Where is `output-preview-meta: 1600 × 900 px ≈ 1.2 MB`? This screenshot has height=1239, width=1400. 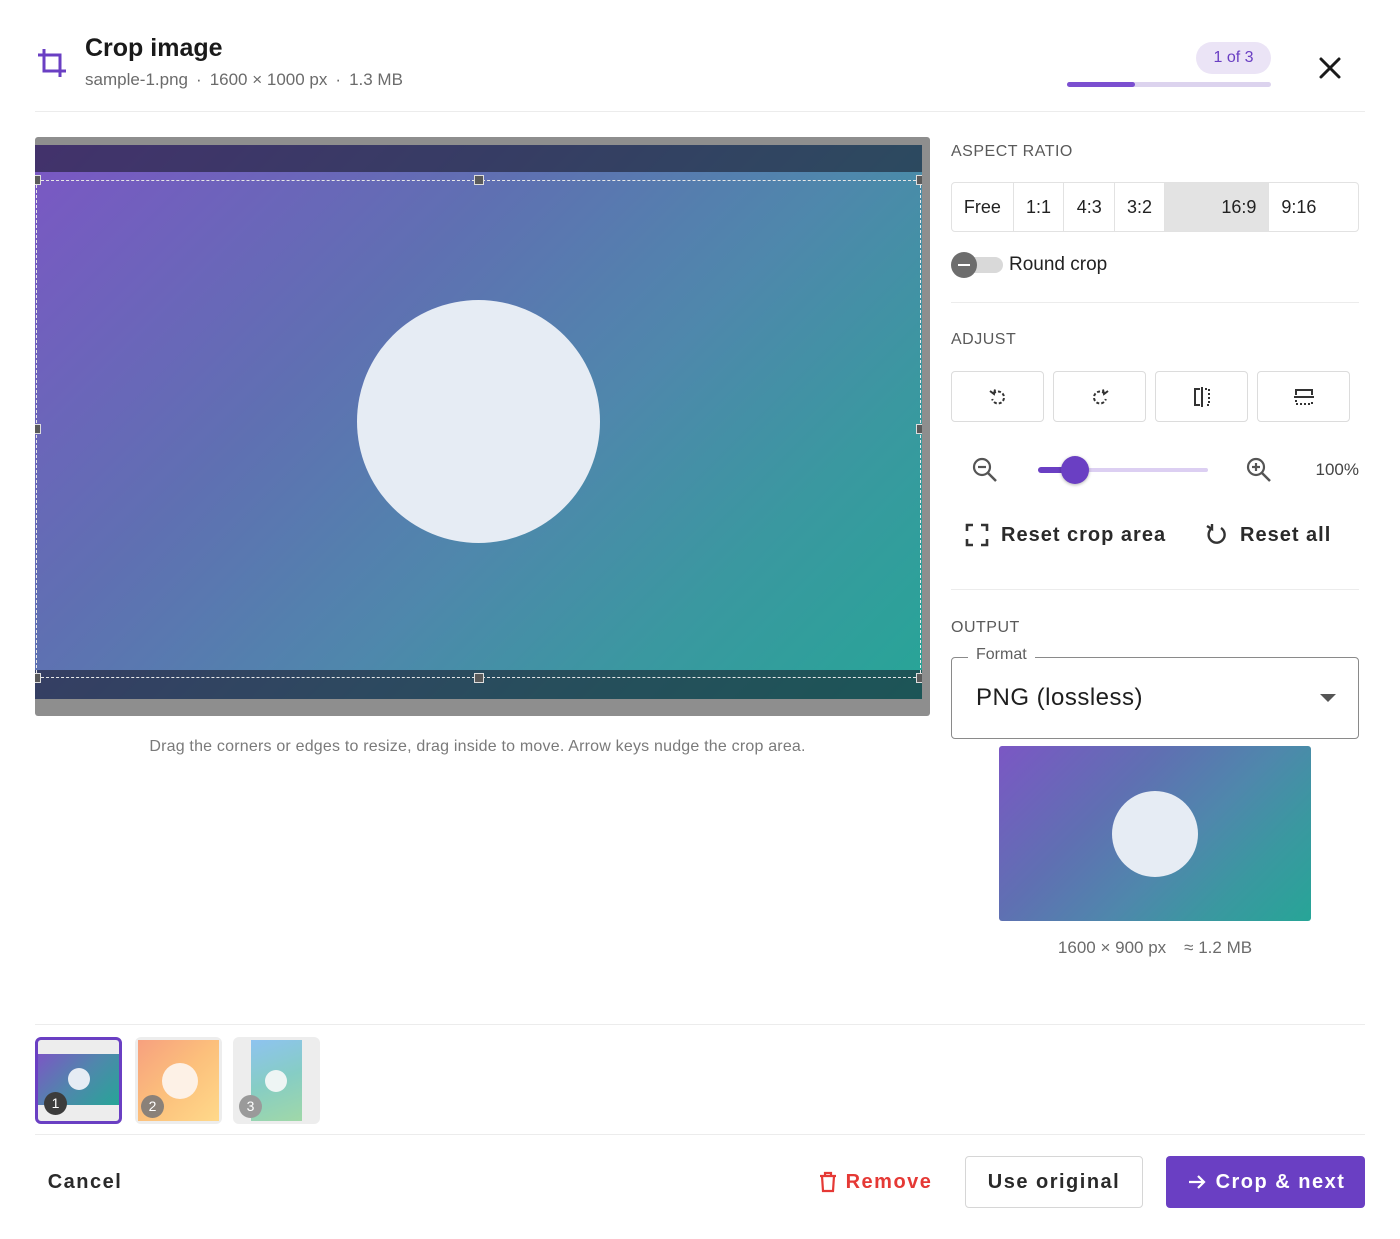
output-preview-meta: 1600 × 900 px ≈ 1.2 MB is located at coordinates (1155, 948).